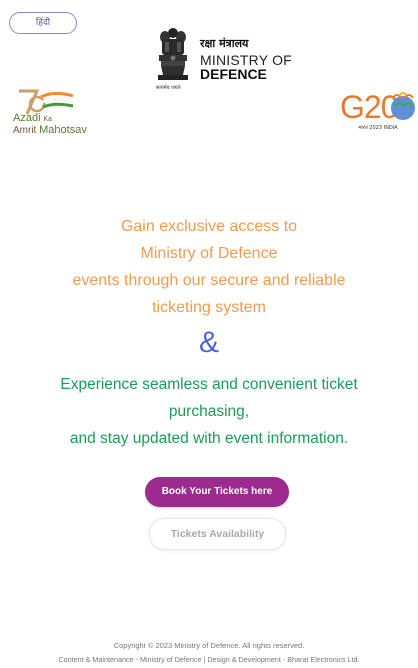  Describe the element at coordinates (43, 23) in the screenshot. I see `language-toggle-button: हिंदी` at that location.